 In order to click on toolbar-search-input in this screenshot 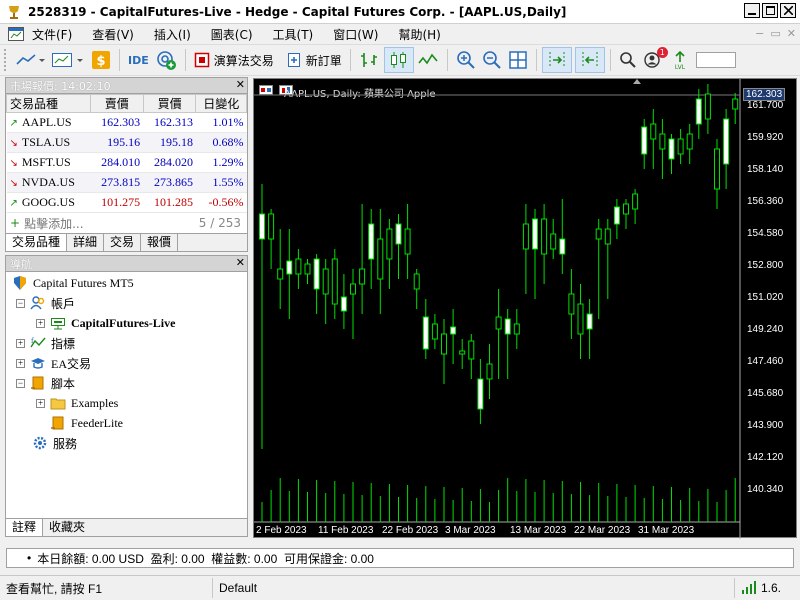, I will do `click(715, 60)`.